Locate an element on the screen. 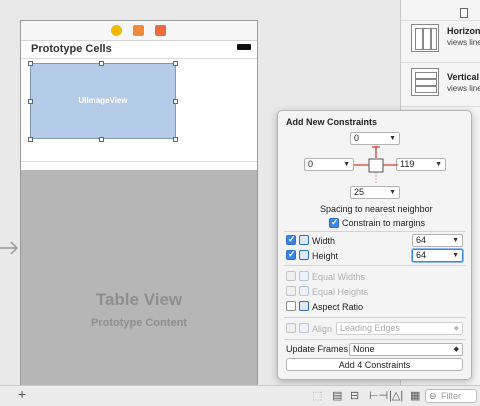  equal-widths-label: Equal Widths is located at coordinates (339, 277).